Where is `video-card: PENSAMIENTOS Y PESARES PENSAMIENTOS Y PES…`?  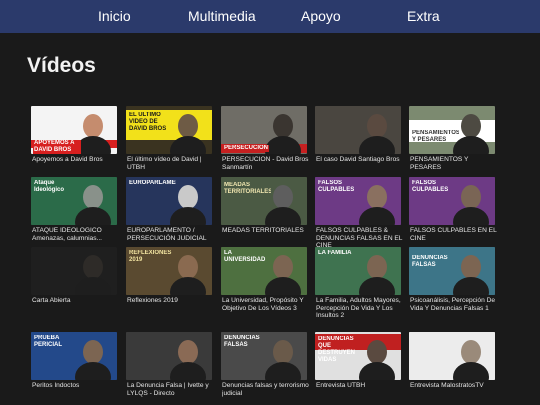 video-card: PENSAMIENTOS Y PESARES PENSAMIENTOS Y PES… is located at coordinates (452, 140).